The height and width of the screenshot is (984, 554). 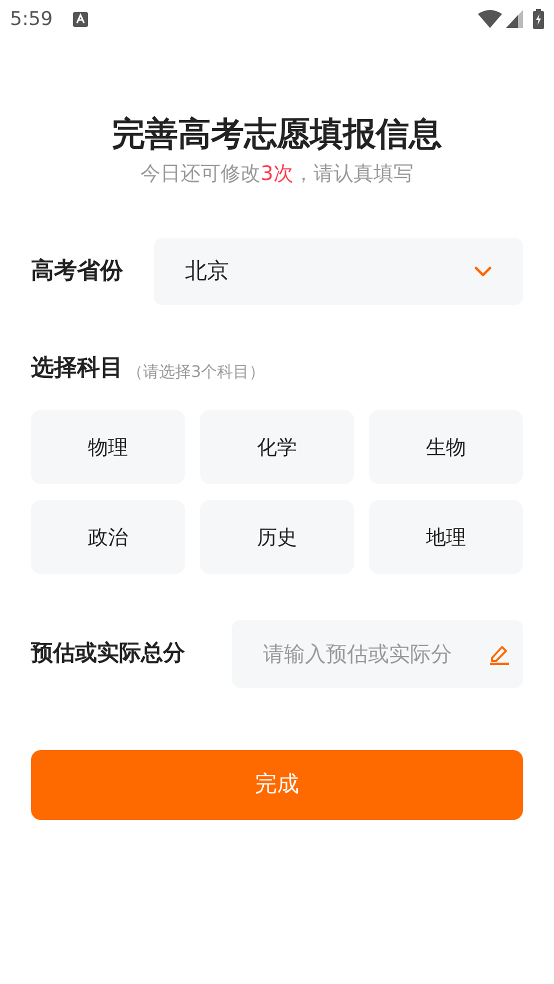 I want to click on subjects-hint: （请选择3个科目）, so click(x=196, y=371).